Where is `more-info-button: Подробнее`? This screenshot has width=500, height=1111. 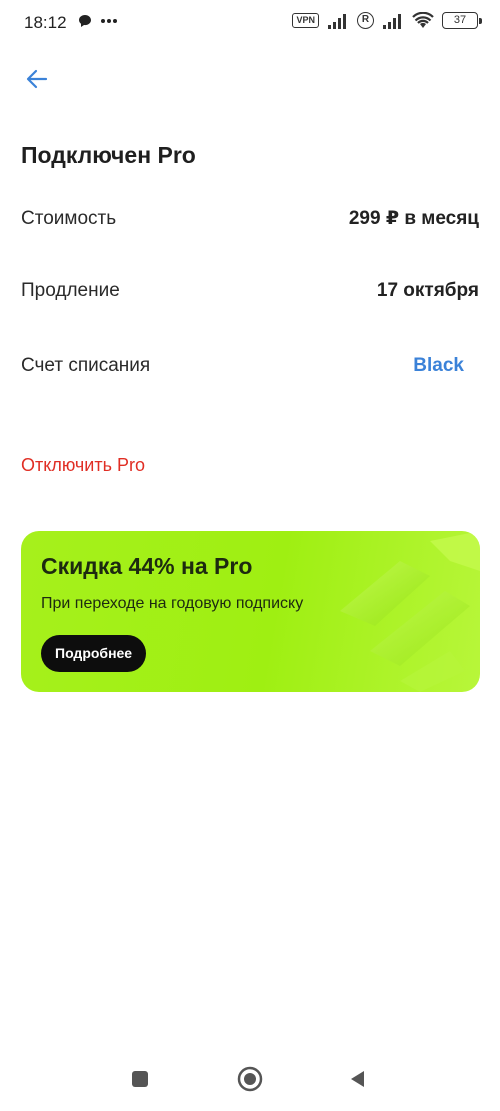
more-info-button: Подробнее is located at coordinates (94, 653).